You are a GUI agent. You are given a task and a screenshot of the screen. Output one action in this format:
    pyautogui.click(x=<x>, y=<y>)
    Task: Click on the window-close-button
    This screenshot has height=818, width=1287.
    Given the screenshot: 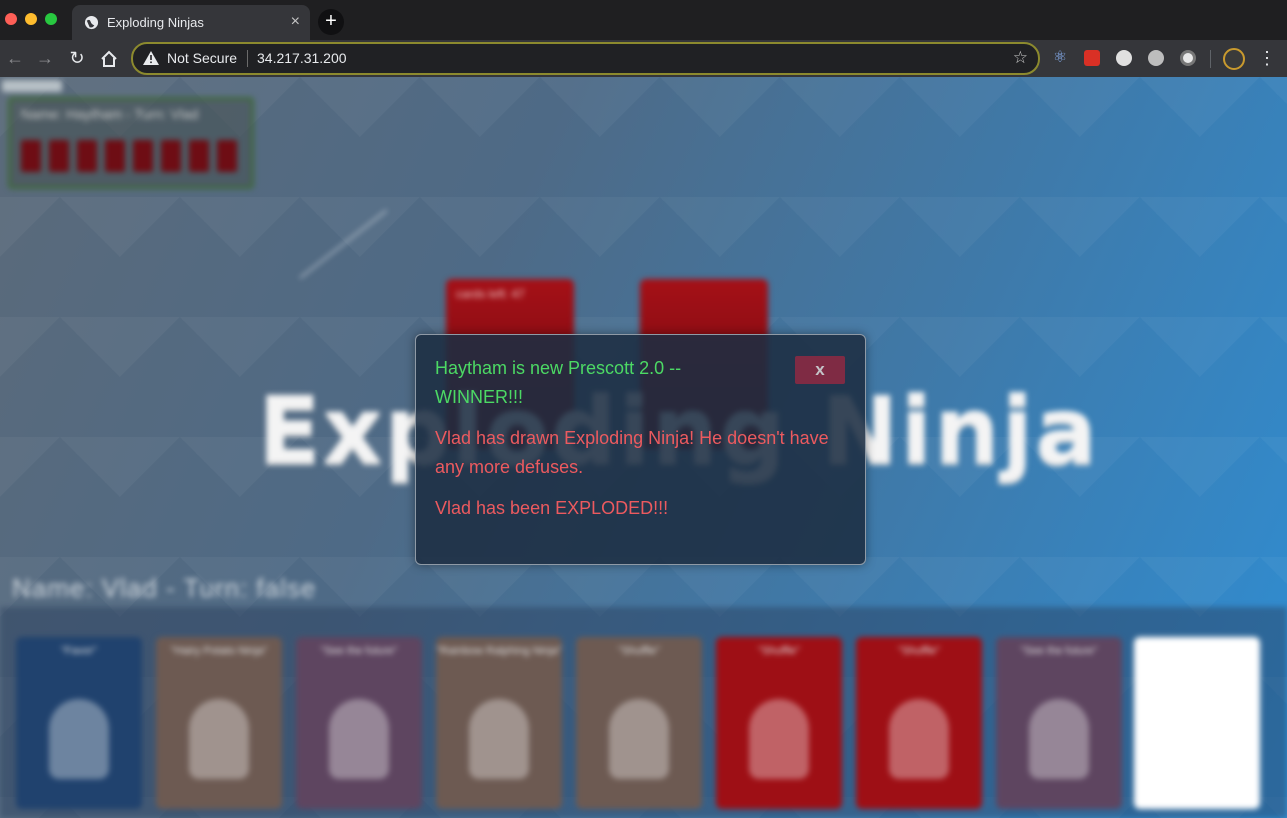 What is the action you would take?
    pyautogui.click(x=11, y=19)
    